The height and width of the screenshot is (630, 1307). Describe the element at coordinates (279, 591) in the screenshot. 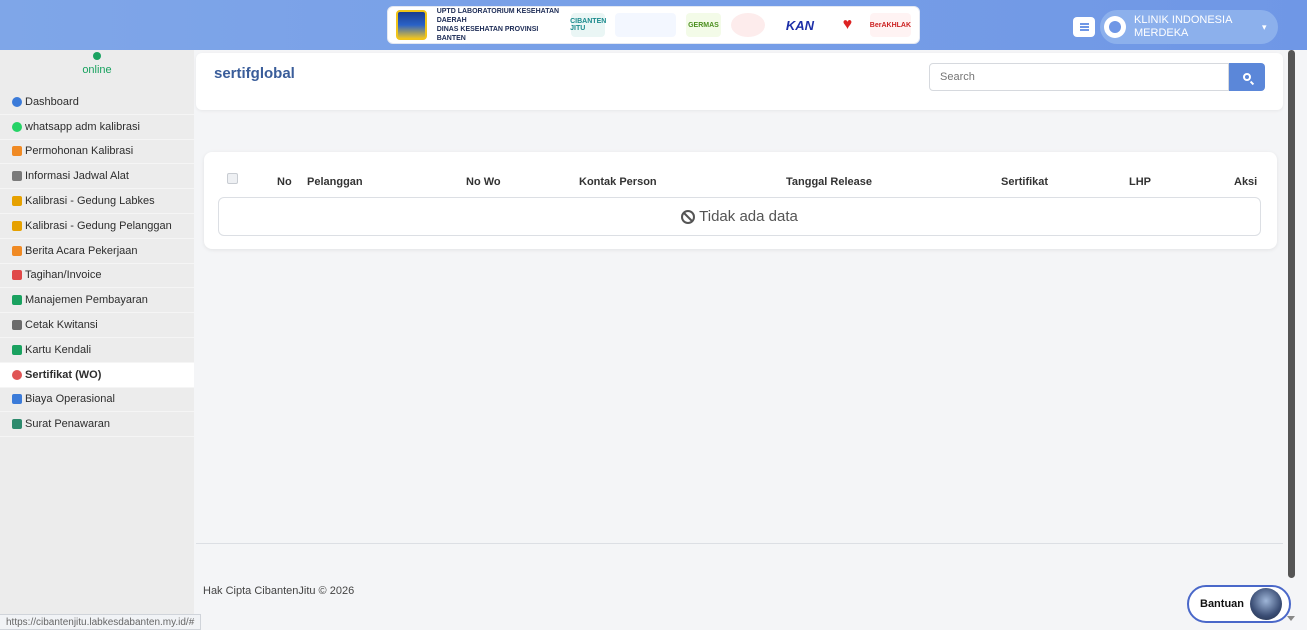

I see `footer-copyright: Hak Cipta CibantenJitu © 2026` at that location.